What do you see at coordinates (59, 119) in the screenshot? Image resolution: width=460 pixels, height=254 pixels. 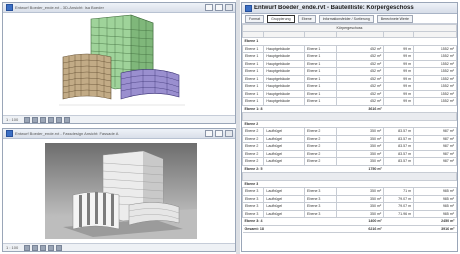 I see `crop-region-icon` at bounding box center [59, 119].